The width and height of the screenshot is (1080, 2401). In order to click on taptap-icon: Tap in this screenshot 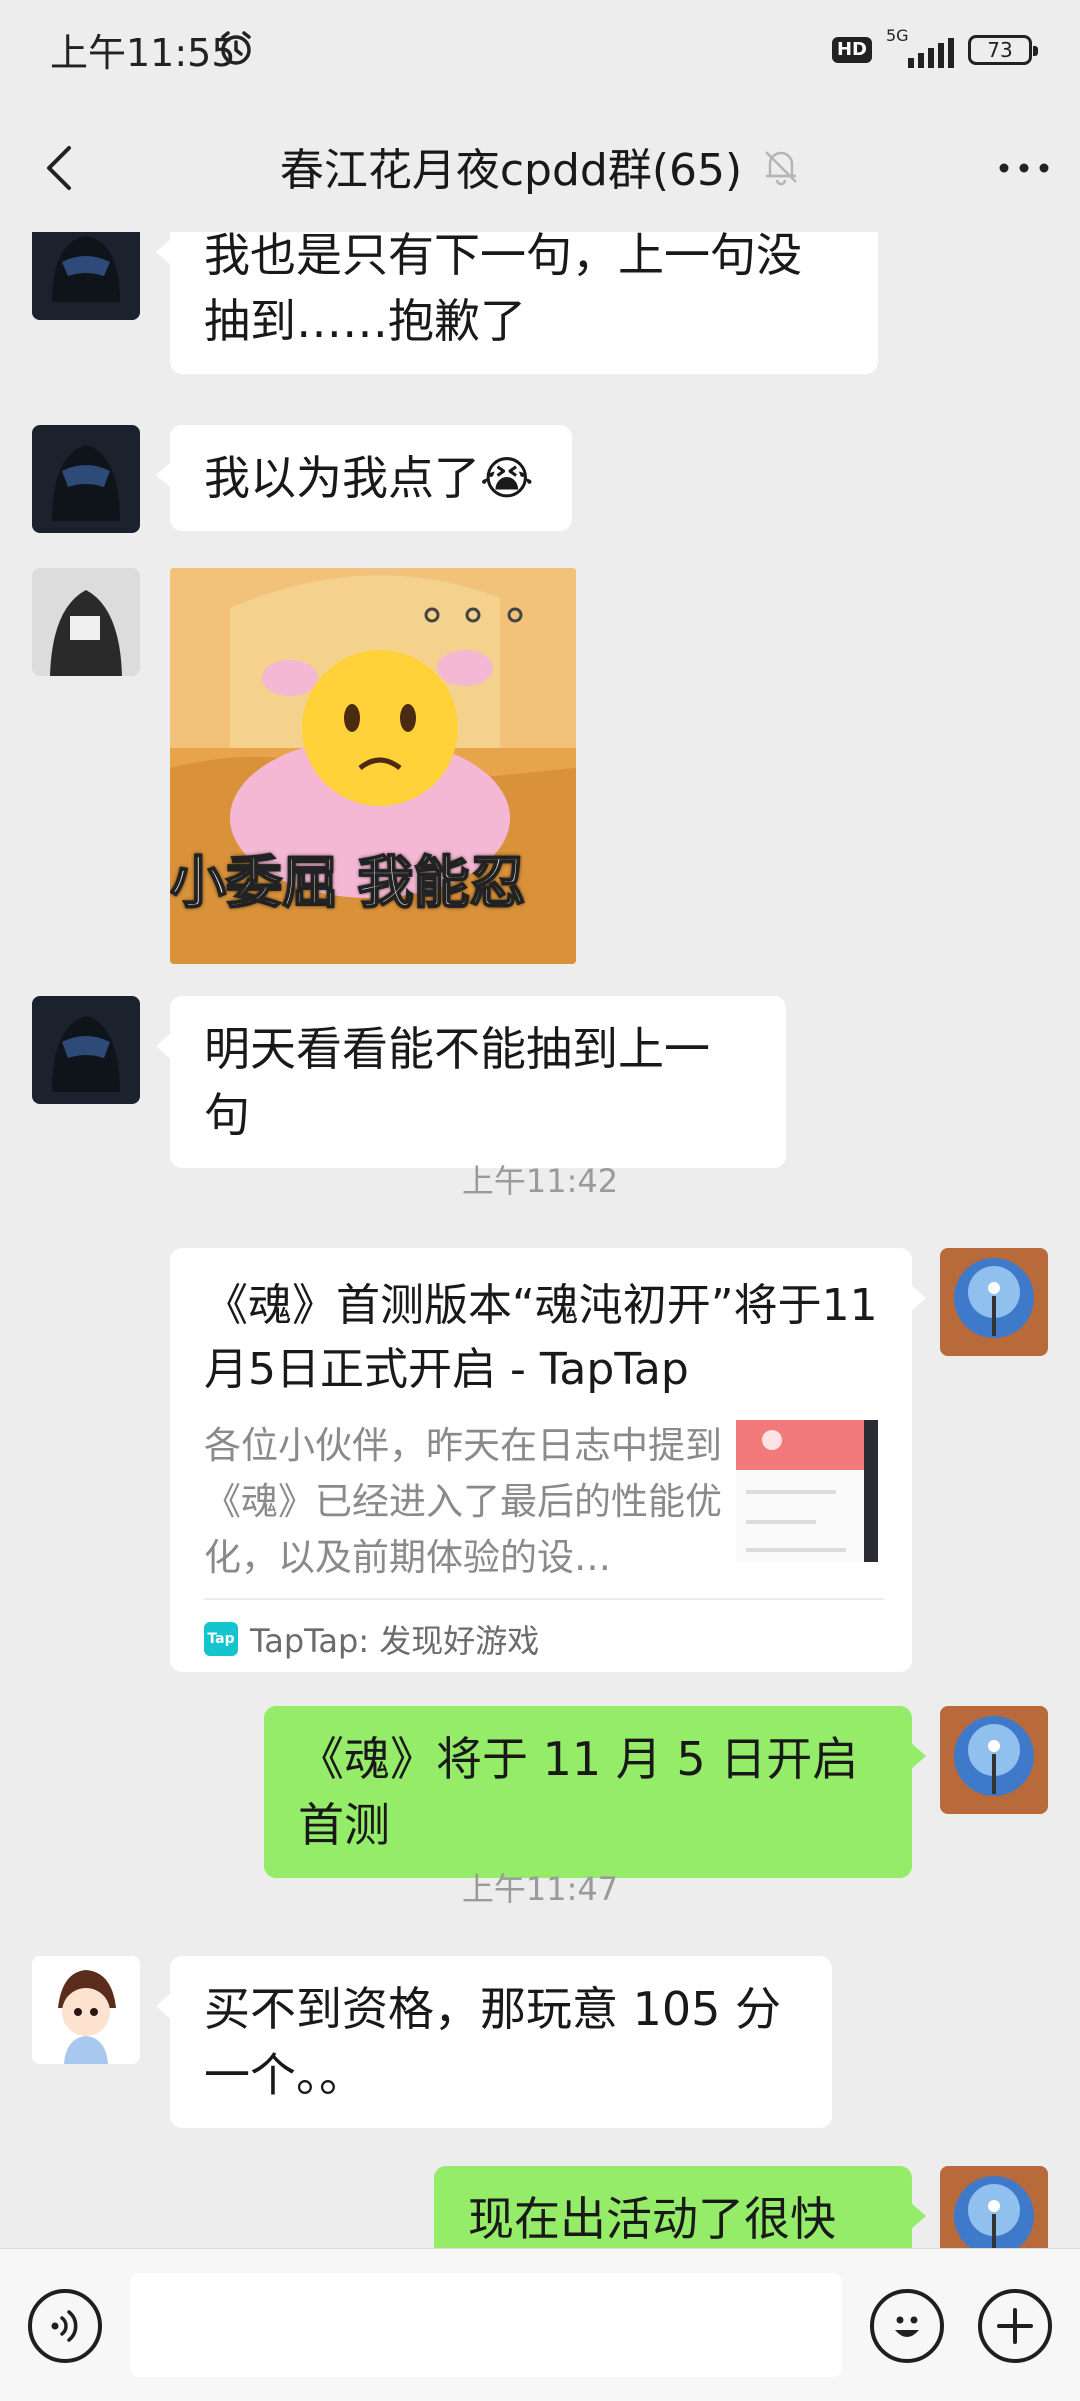, I will do `click(221, 1639)`.